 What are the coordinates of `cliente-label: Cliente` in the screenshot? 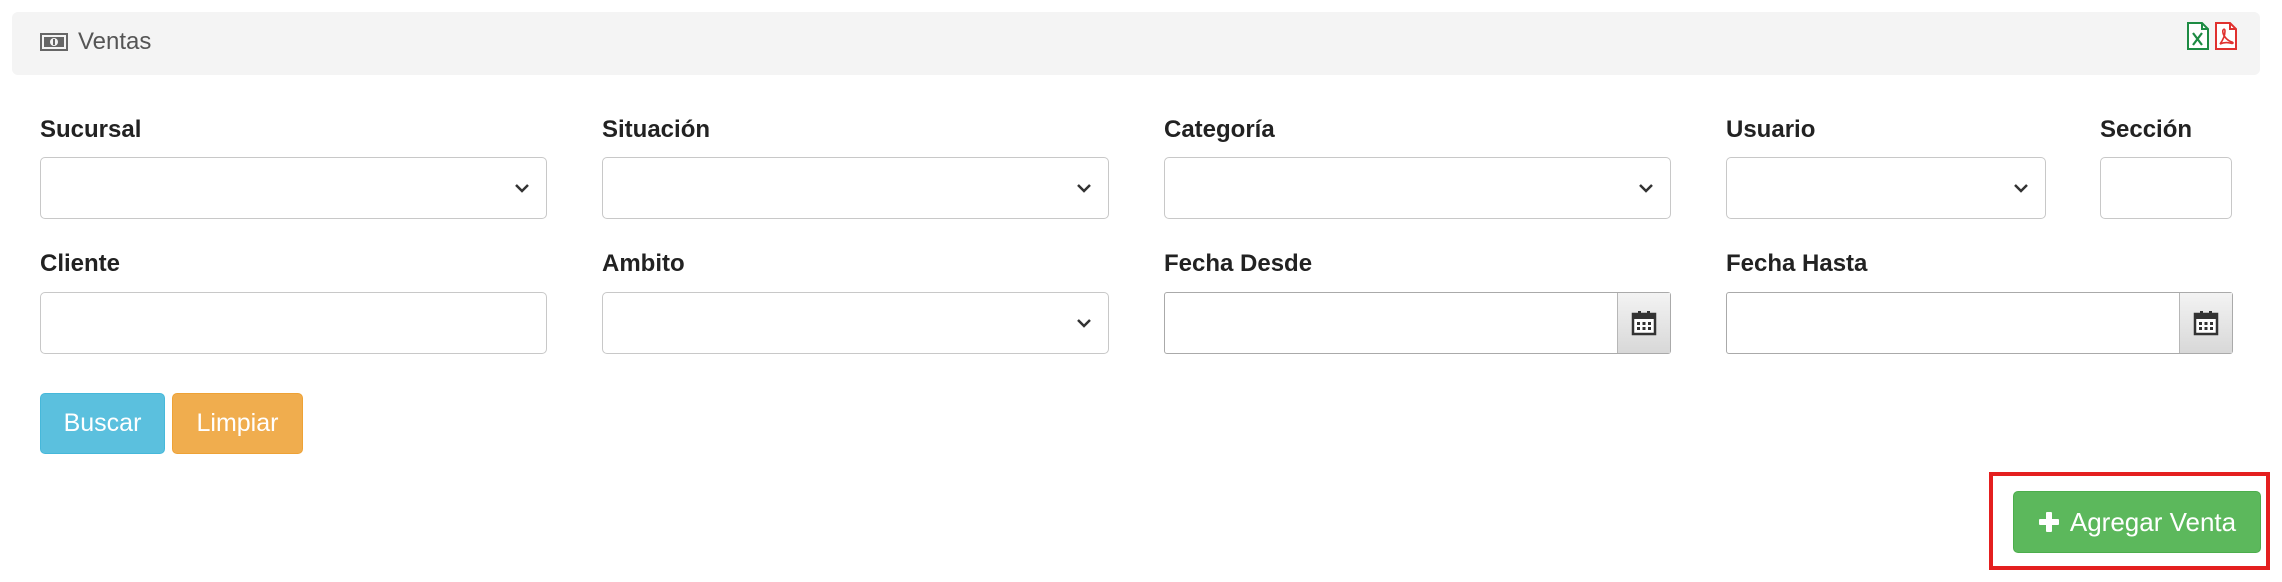 It's located at (80, 263).